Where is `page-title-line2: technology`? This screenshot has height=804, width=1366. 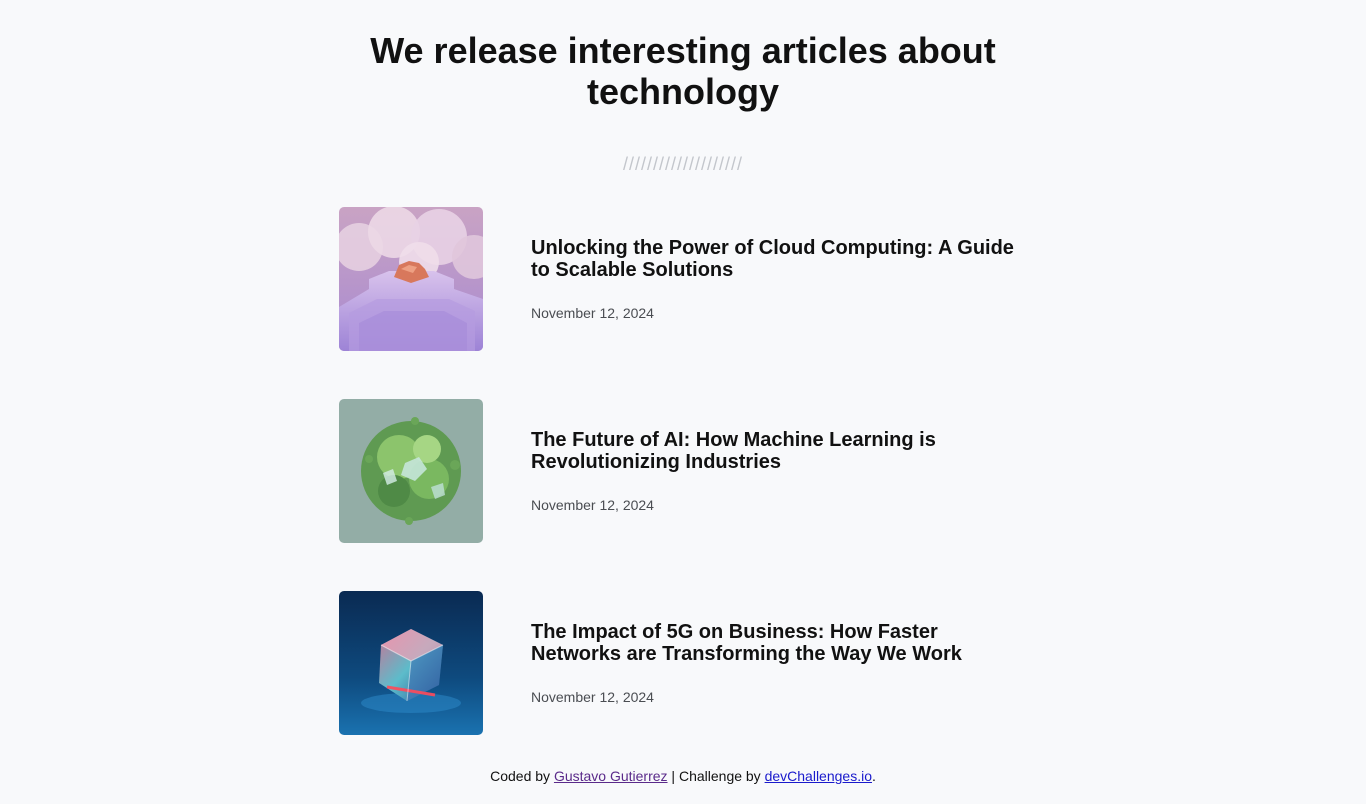 page-title-line2: technology is located at coordinates (682, 91).